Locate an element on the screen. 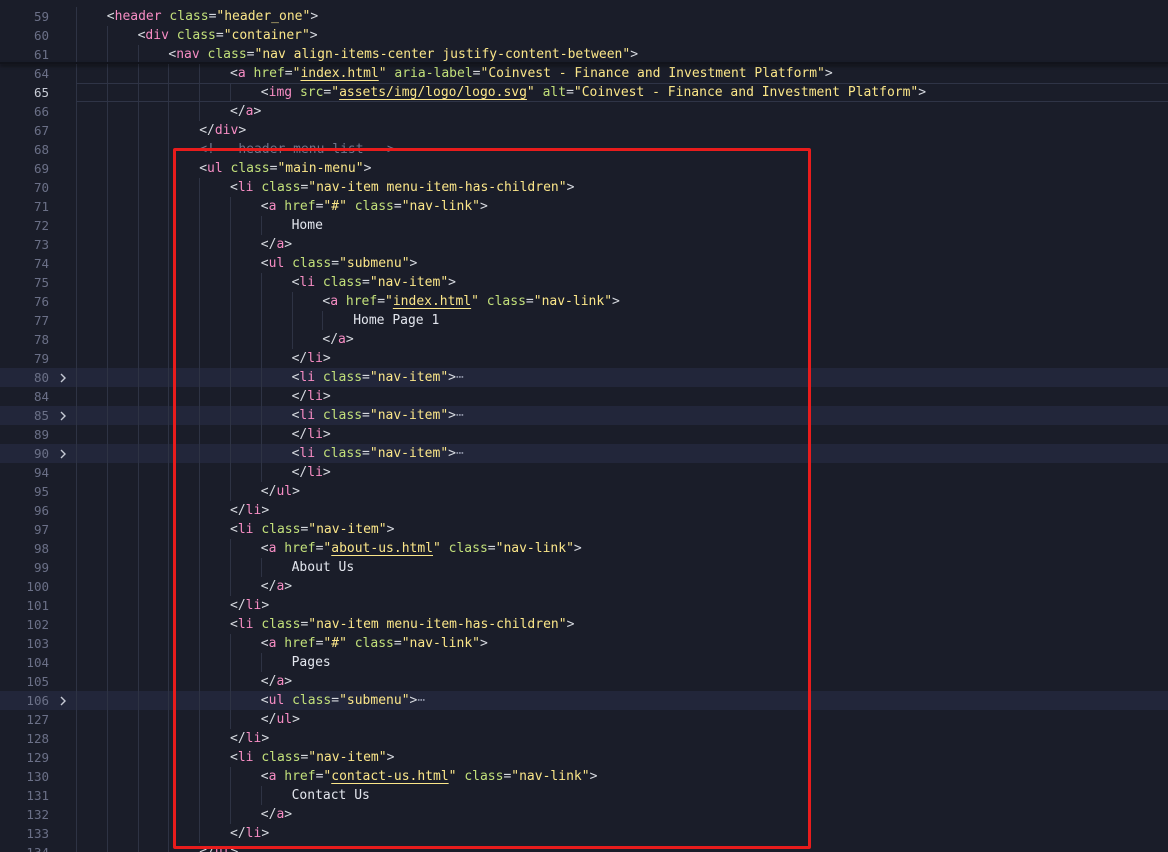 This screenshot has height=852, width=1168. code-line: 79 </li> is located at coordinates (584, 358).